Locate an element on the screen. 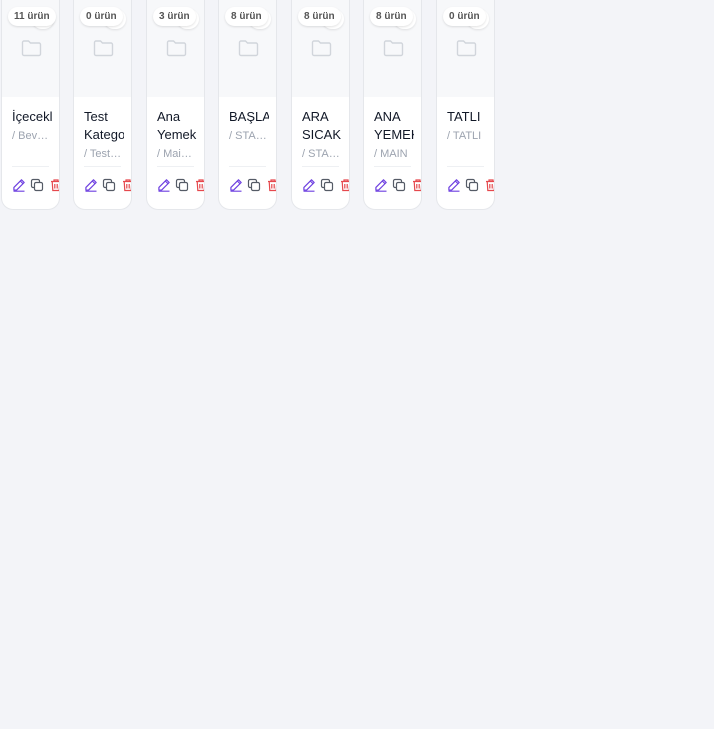 Image resolution: width=714 pixels, height=729 pixels. category-name: Test Kategori is located at coordinates (104, 125).